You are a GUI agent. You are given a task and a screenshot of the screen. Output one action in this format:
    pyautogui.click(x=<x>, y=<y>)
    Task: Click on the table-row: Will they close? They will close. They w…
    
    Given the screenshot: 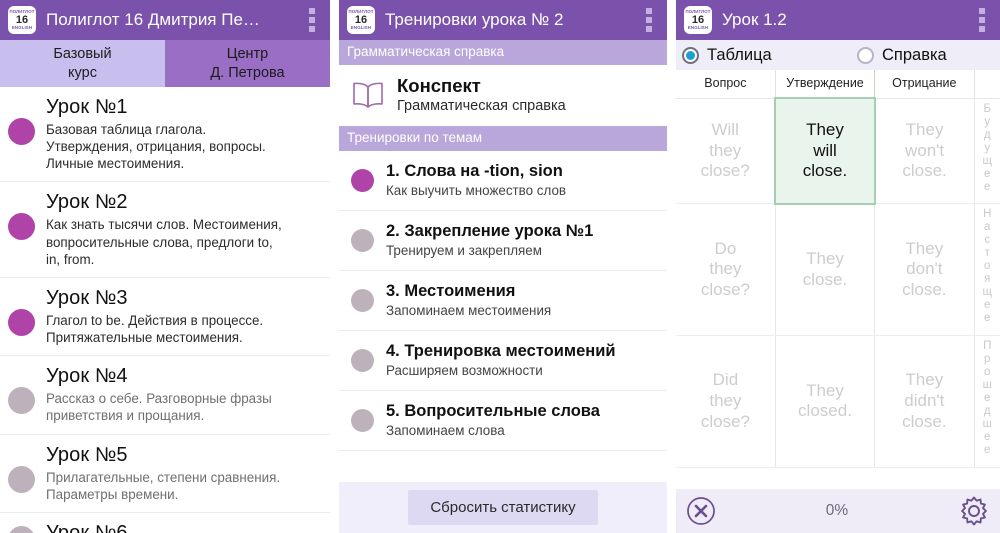 What is the action you would take?
    pyautogui.click(x=838, y=151)
    